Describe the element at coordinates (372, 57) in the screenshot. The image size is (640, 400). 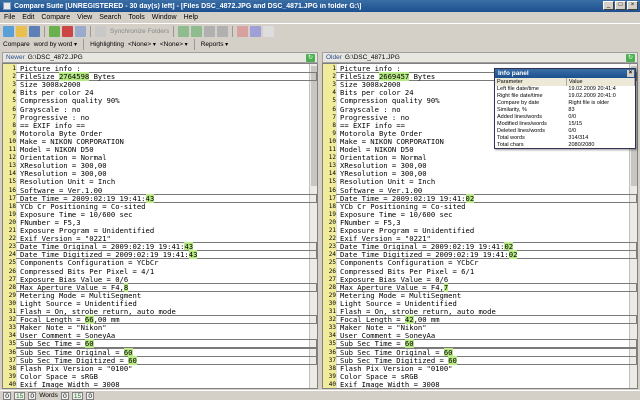
I see `right-file-path: G:\DSC_4871.JPG` at that location.